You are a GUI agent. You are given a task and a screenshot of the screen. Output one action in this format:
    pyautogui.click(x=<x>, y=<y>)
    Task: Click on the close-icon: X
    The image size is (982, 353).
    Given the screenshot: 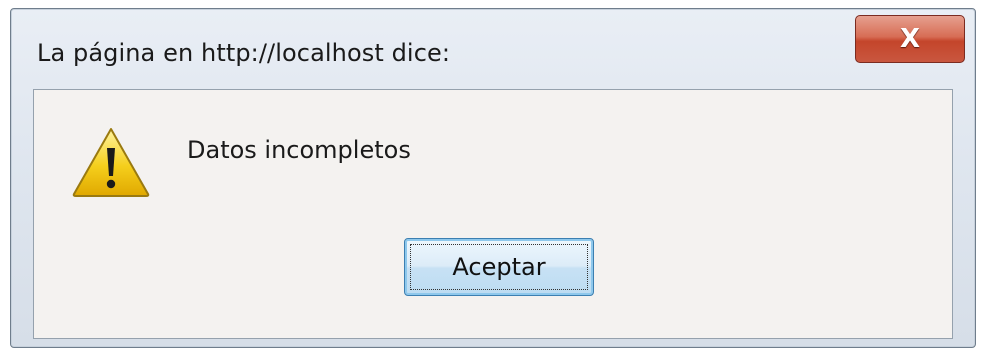 What is the action you would take?
    pyautogui.click(x=910, y=39)
    